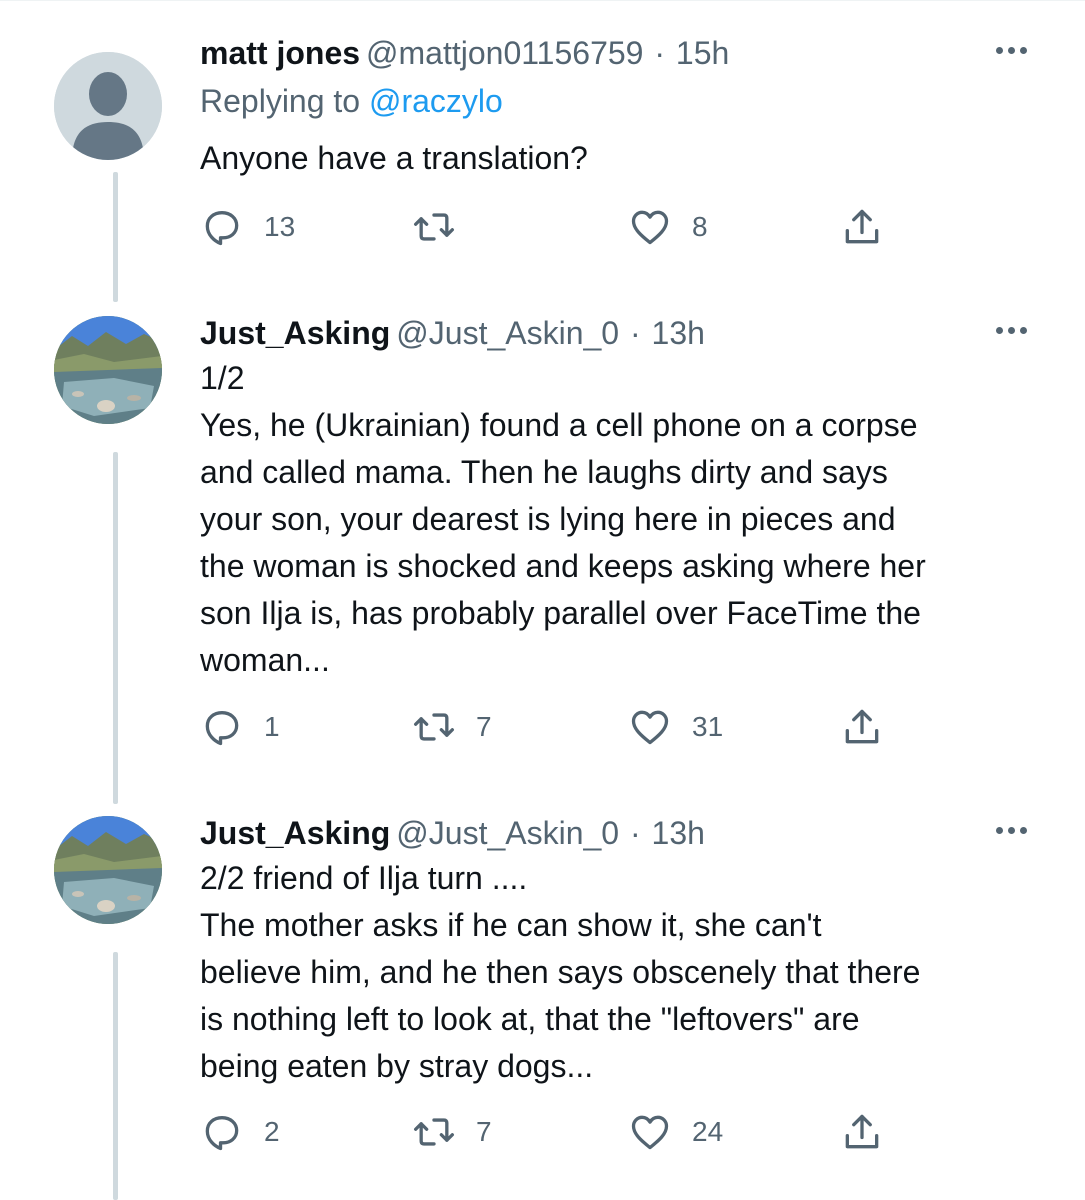 This screenshot has height=1200, width=1085. I want to click on tweet-actions: 1 7 31, so click(550, 730).